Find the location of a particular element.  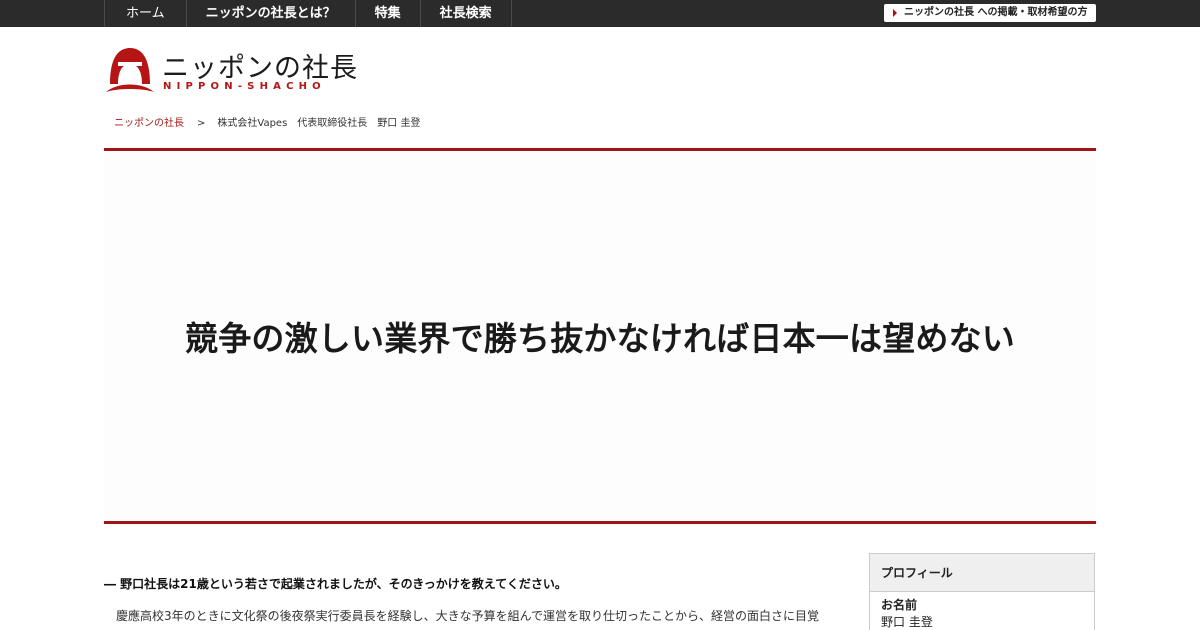

listing-request-label: ニッポンの社長 への掲載・取材希望の方 is located at coordinates (996, 12).